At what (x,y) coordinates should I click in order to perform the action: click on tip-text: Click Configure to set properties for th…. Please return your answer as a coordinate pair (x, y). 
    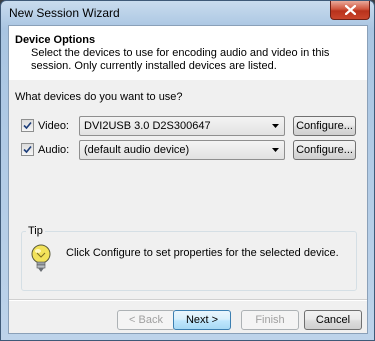
    Looking at the image, I should click on (202, 253).